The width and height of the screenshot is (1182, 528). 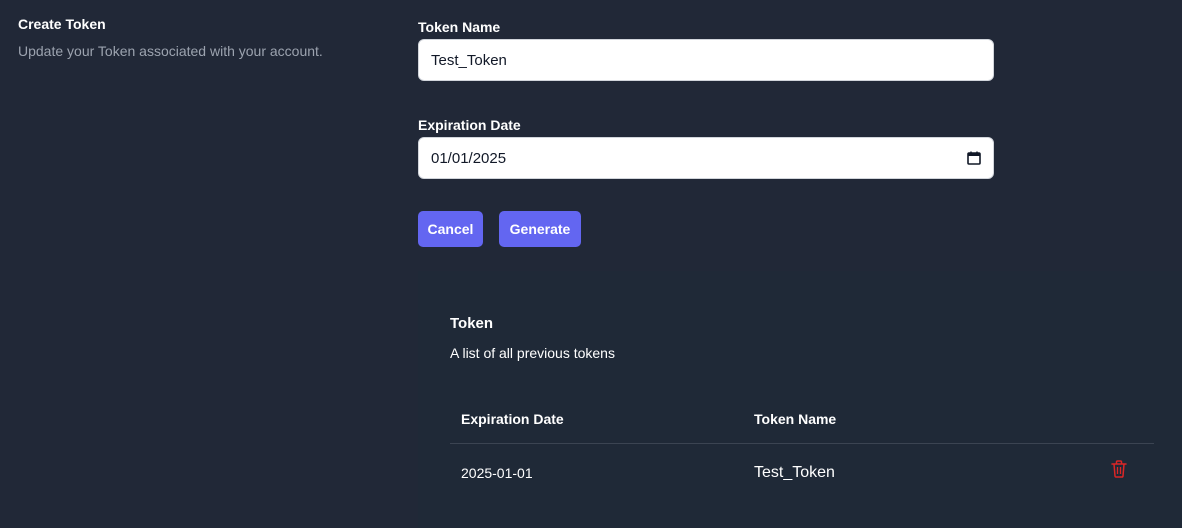 What do you see at coordinates (62, 24) in the screenshot?
I see `section-title: Create Token` at bounding box center [62, 24].